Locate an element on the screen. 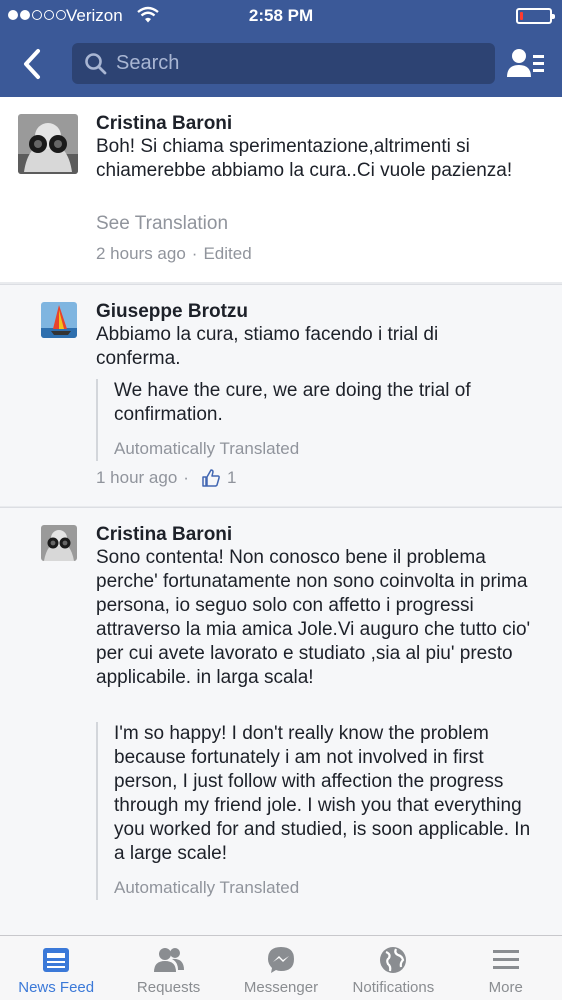  tab-label: More is located at coordinates (505, 987).